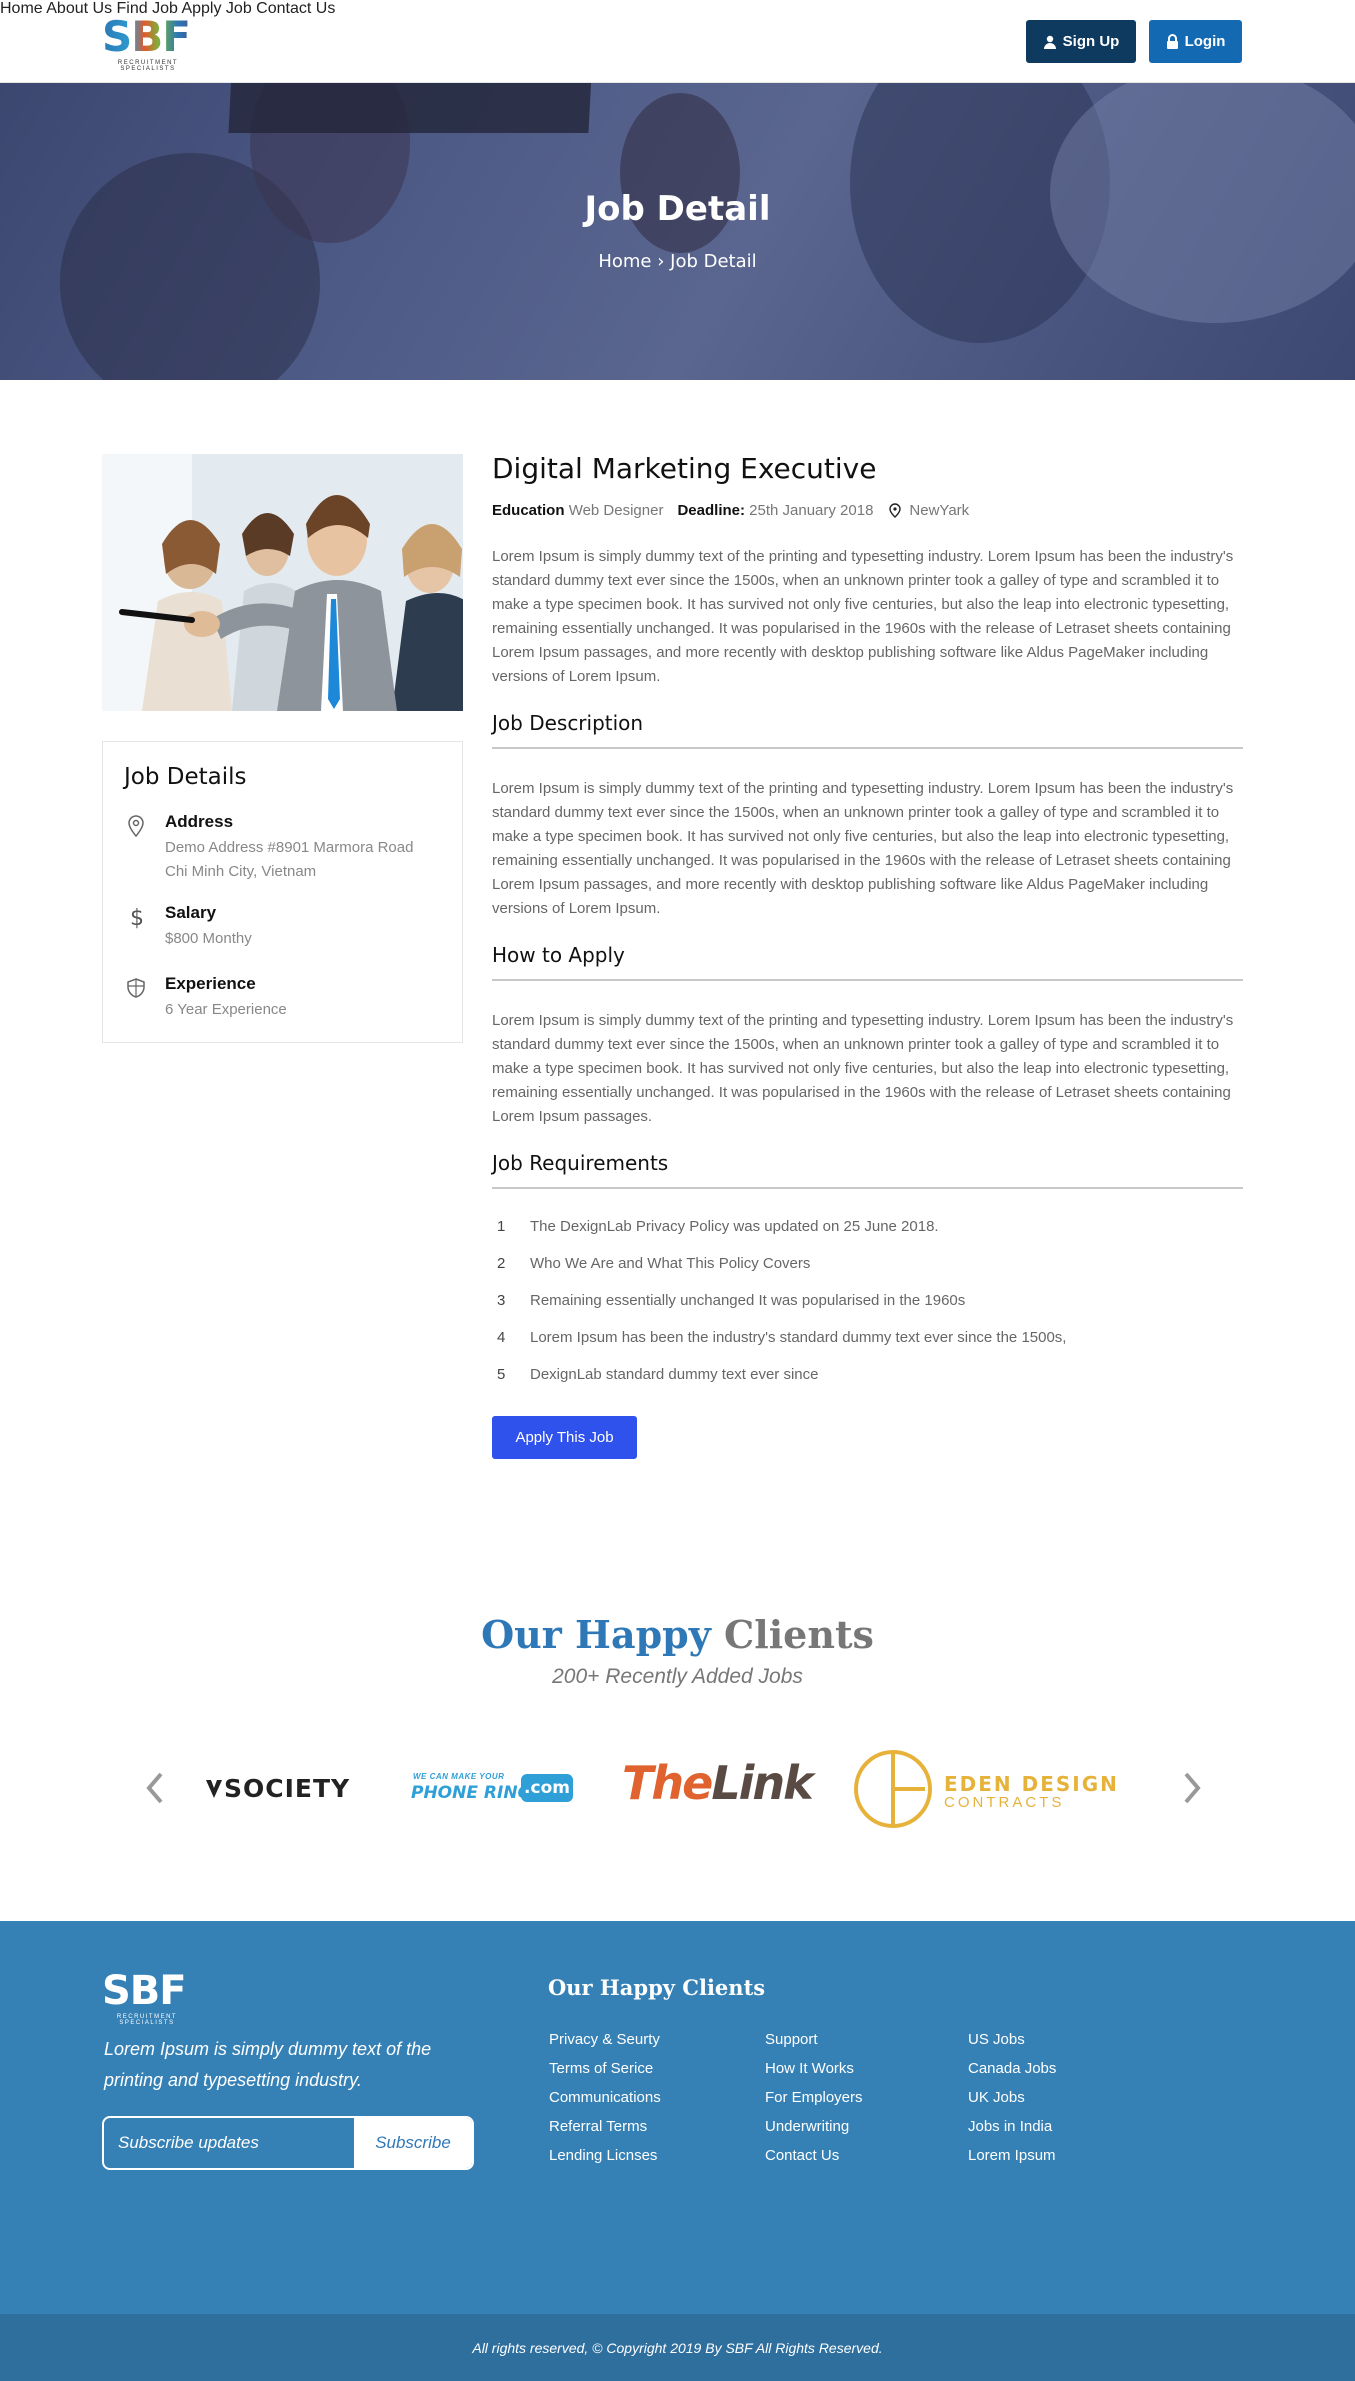 This screenshot has width=1355, height=2381. I want to click on client-logo-thelink: TheLink, so click(718, 1783).